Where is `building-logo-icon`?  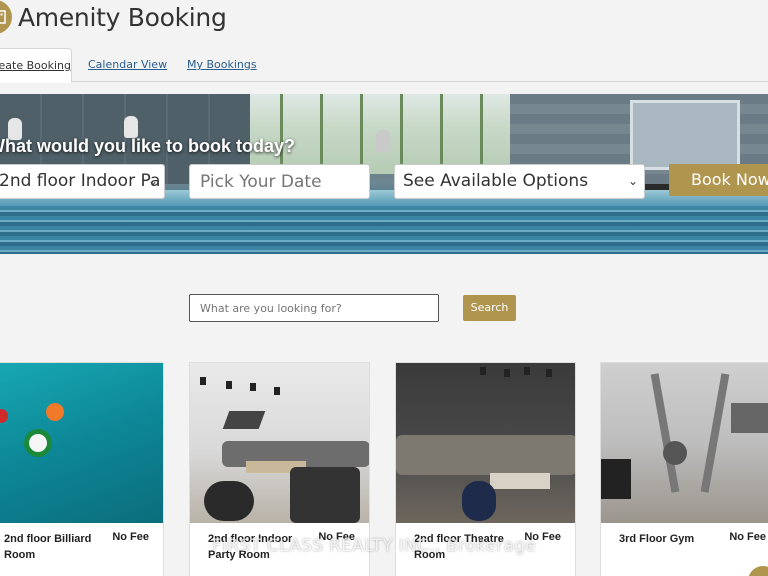 building-logo-icon is located at coordinates (6, 17).